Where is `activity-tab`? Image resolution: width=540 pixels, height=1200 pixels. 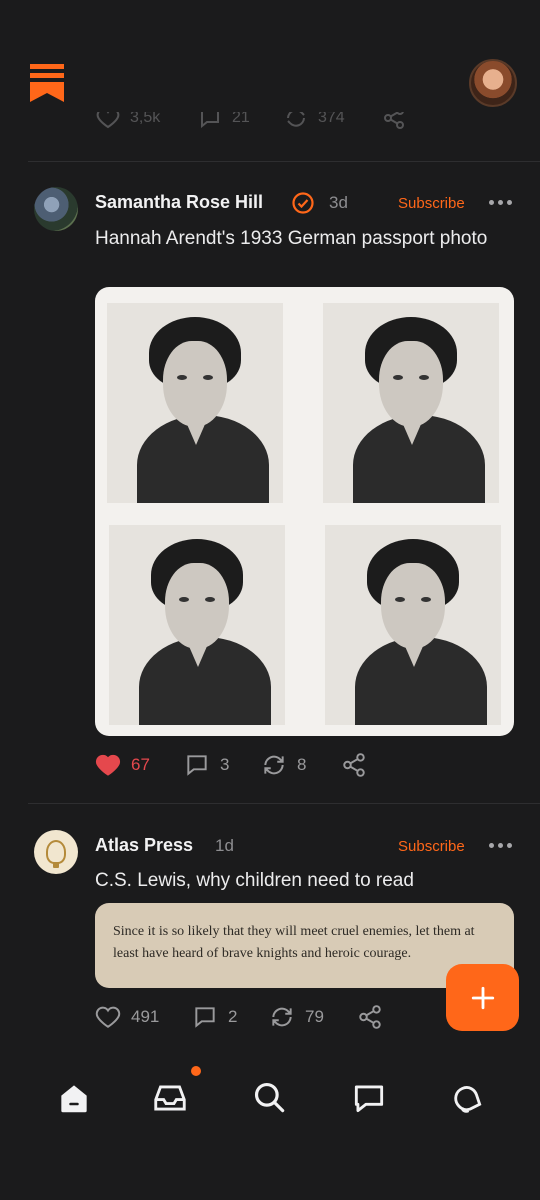
activity-tab is located at coordinates (467, 1098).